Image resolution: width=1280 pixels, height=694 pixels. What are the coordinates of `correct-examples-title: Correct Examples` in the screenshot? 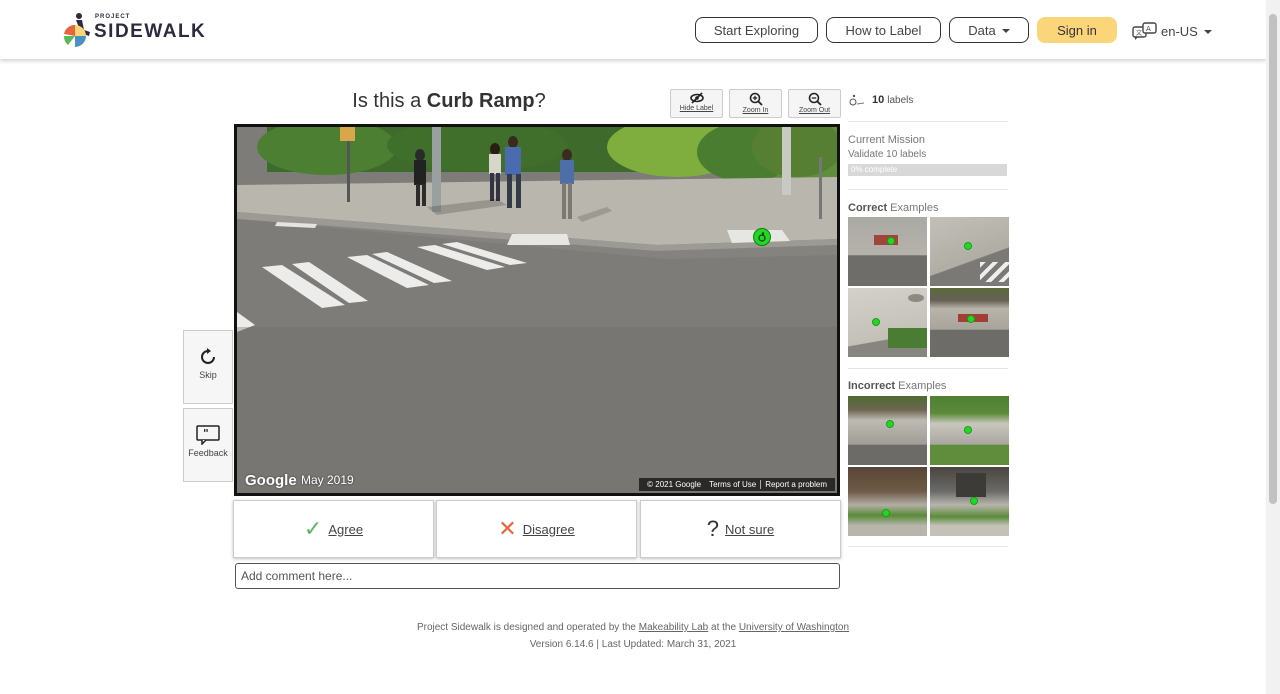 It's located at (928, 208).